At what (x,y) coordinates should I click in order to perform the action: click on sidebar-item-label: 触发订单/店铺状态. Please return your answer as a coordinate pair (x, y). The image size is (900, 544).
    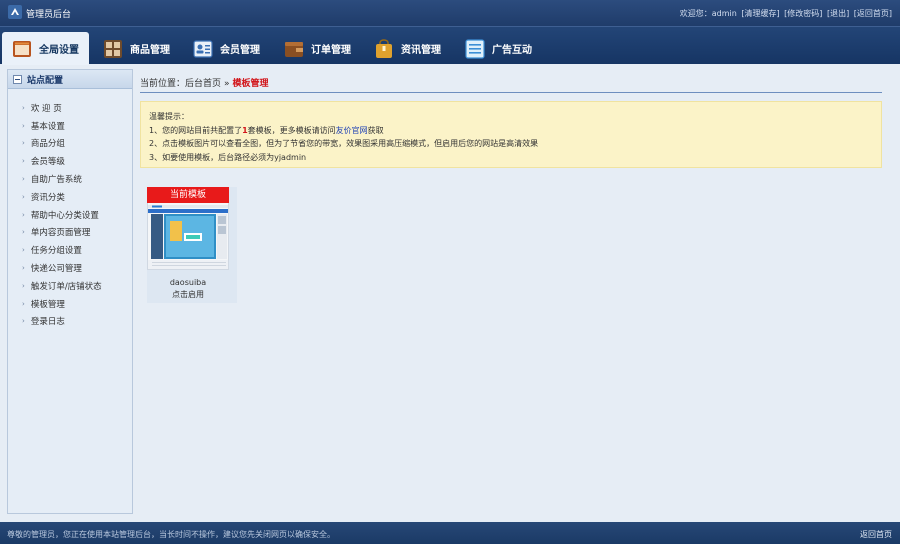
    Looking at the image, I should click on (66, 286).